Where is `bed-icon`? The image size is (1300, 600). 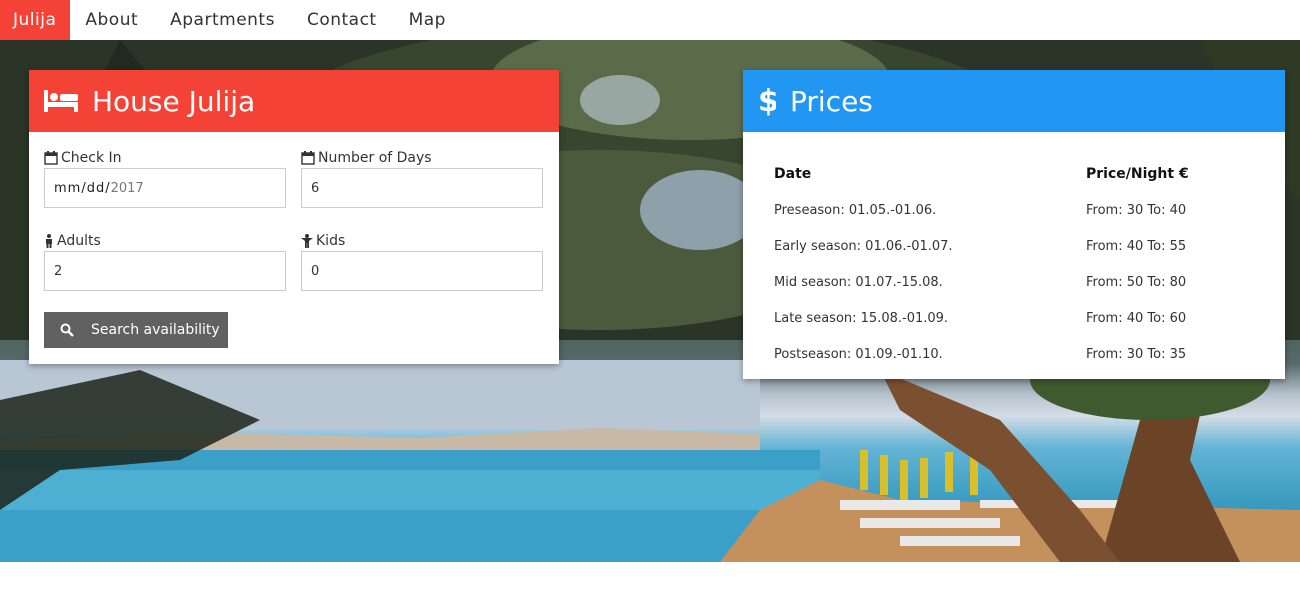
bed-icon is located at coordinates (61, 101).